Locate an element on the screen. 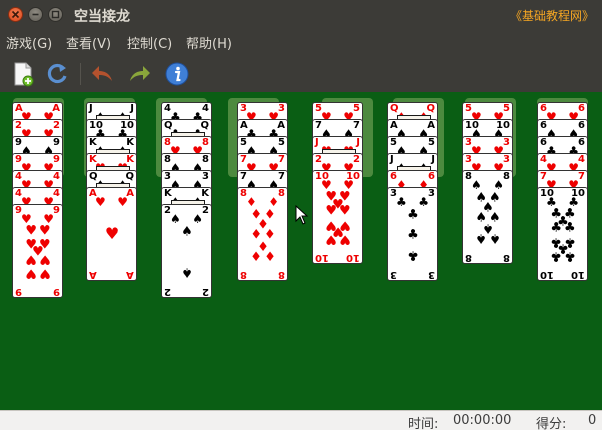 The image size is (602, 430). mouse-cursor-icon is located at coordinates (302, 215).